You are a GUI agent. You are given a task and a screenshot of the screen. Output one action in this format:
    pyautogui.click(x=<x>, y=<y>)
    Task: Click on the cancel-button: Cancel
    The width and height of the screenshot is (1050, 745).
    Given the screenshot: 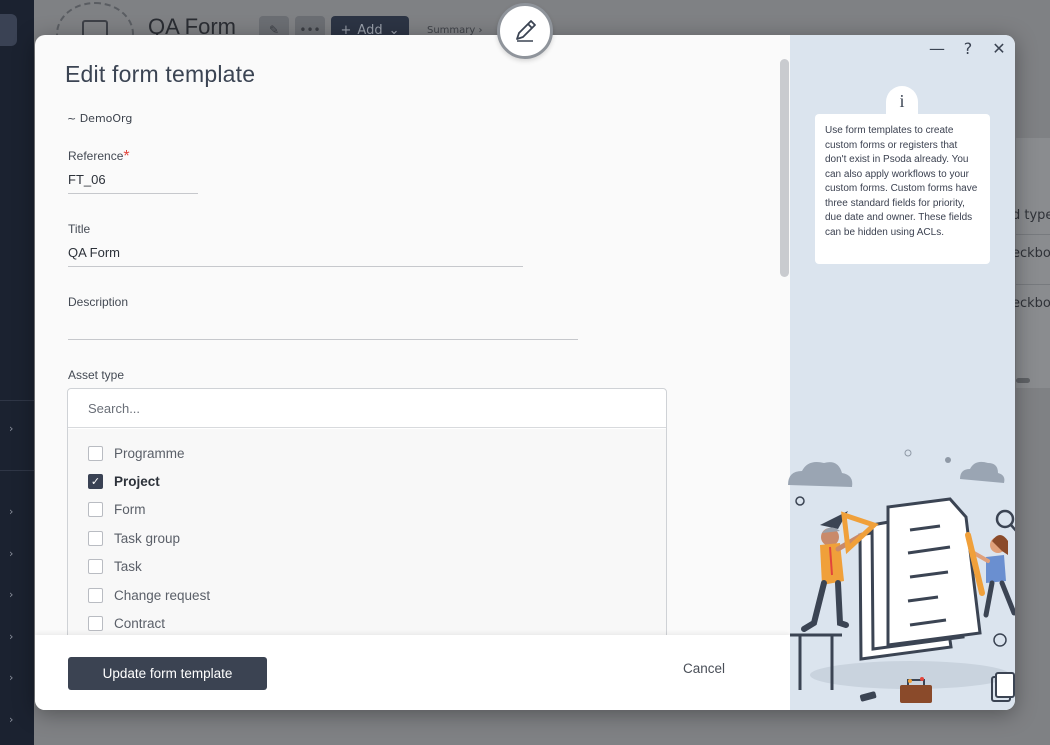 What is the action you would take?
    pyautogui.click(x=704, y=668)
    